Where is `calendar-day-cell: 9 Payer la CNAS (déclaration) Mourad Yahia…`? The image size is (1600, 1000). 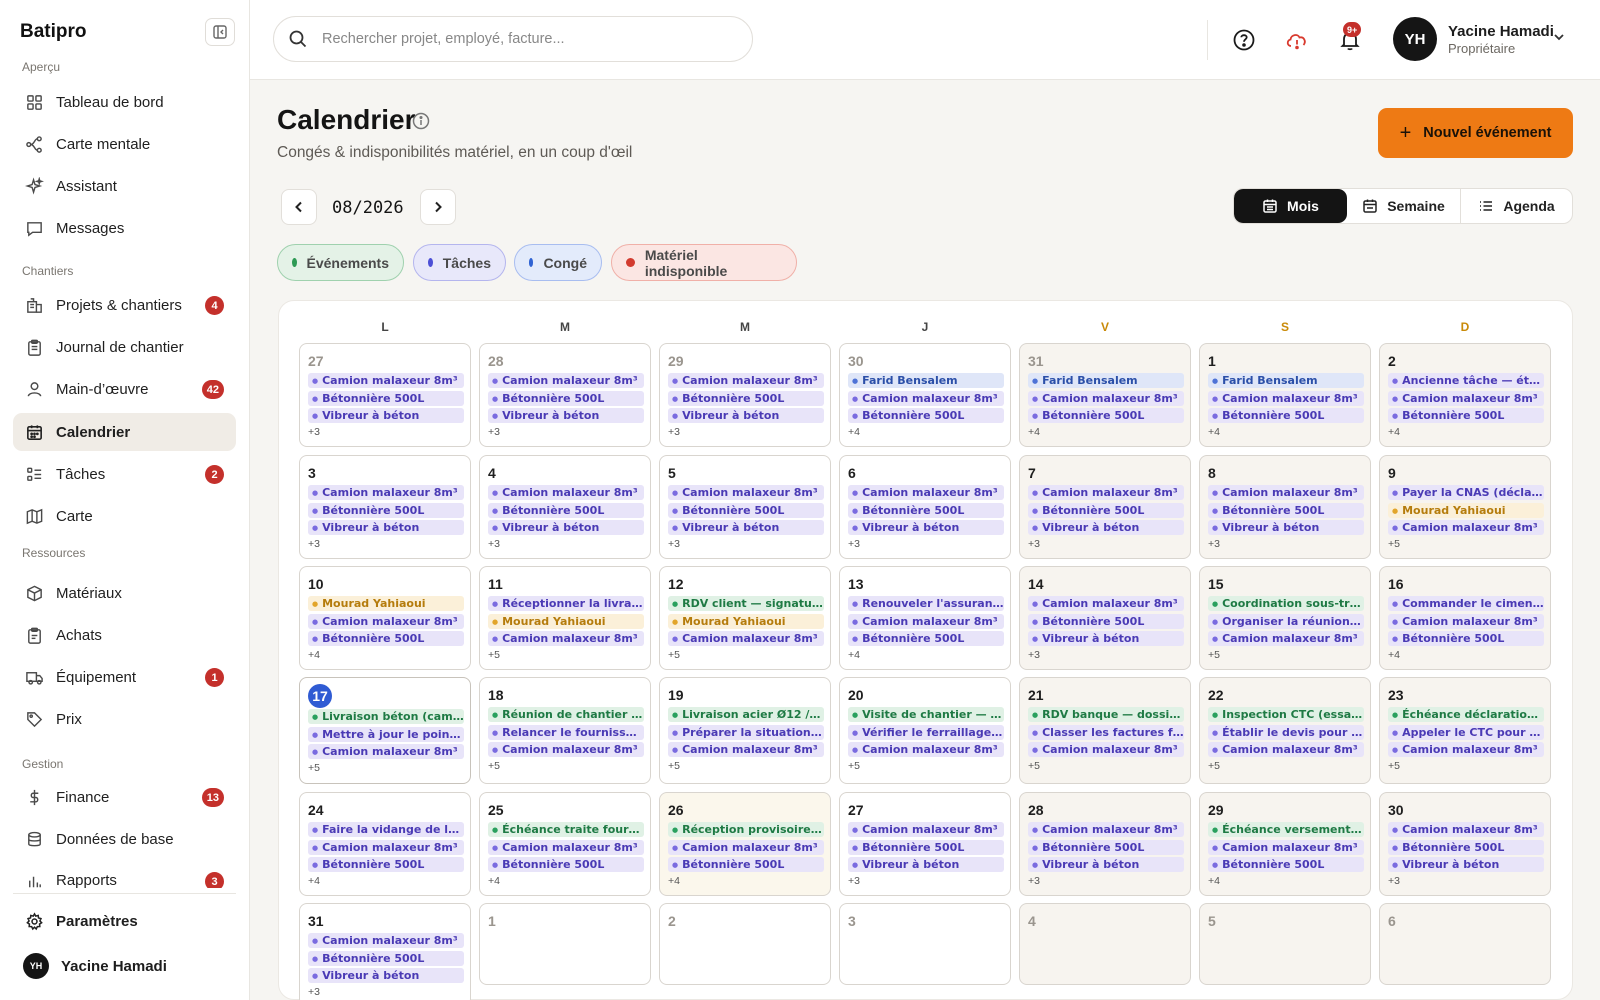
calendar-day-cell: 9 Payer la CNAS (déclaration) Mourad Yahia… is located at coordinates (1465, 507).